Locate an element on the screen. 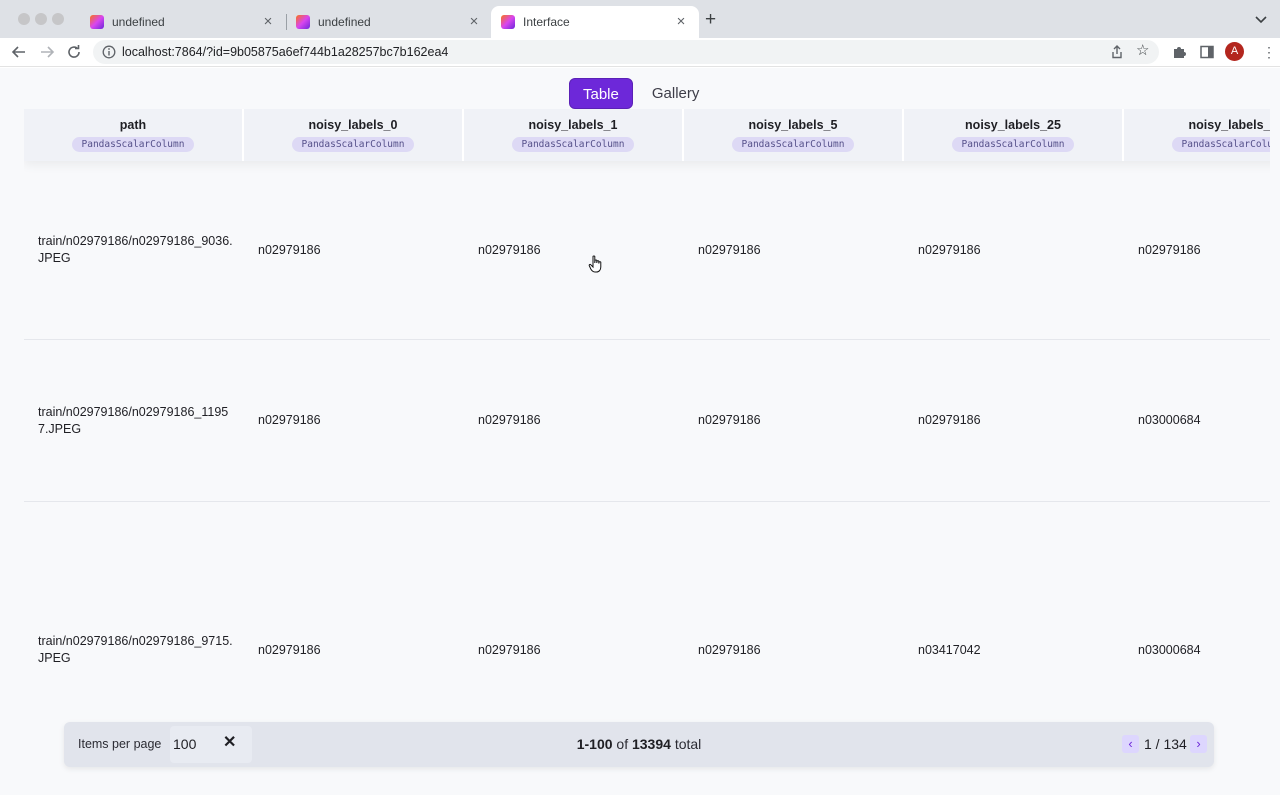 The height and width of the screenshot is (795, 1280). cell-path: train/n02979186/n02979186_11957.JPEG is located at coordinates (133, 420).